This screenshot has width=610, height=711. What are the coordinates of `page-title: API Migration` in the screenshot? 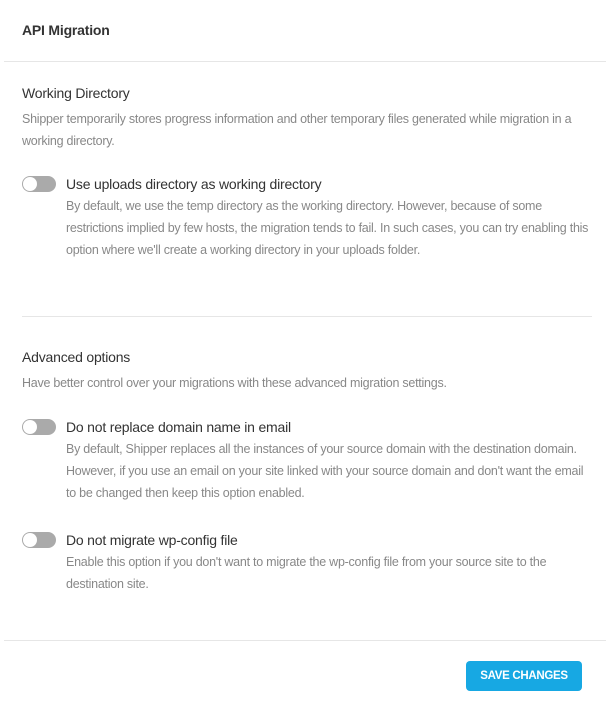 It's located at (66, 30).